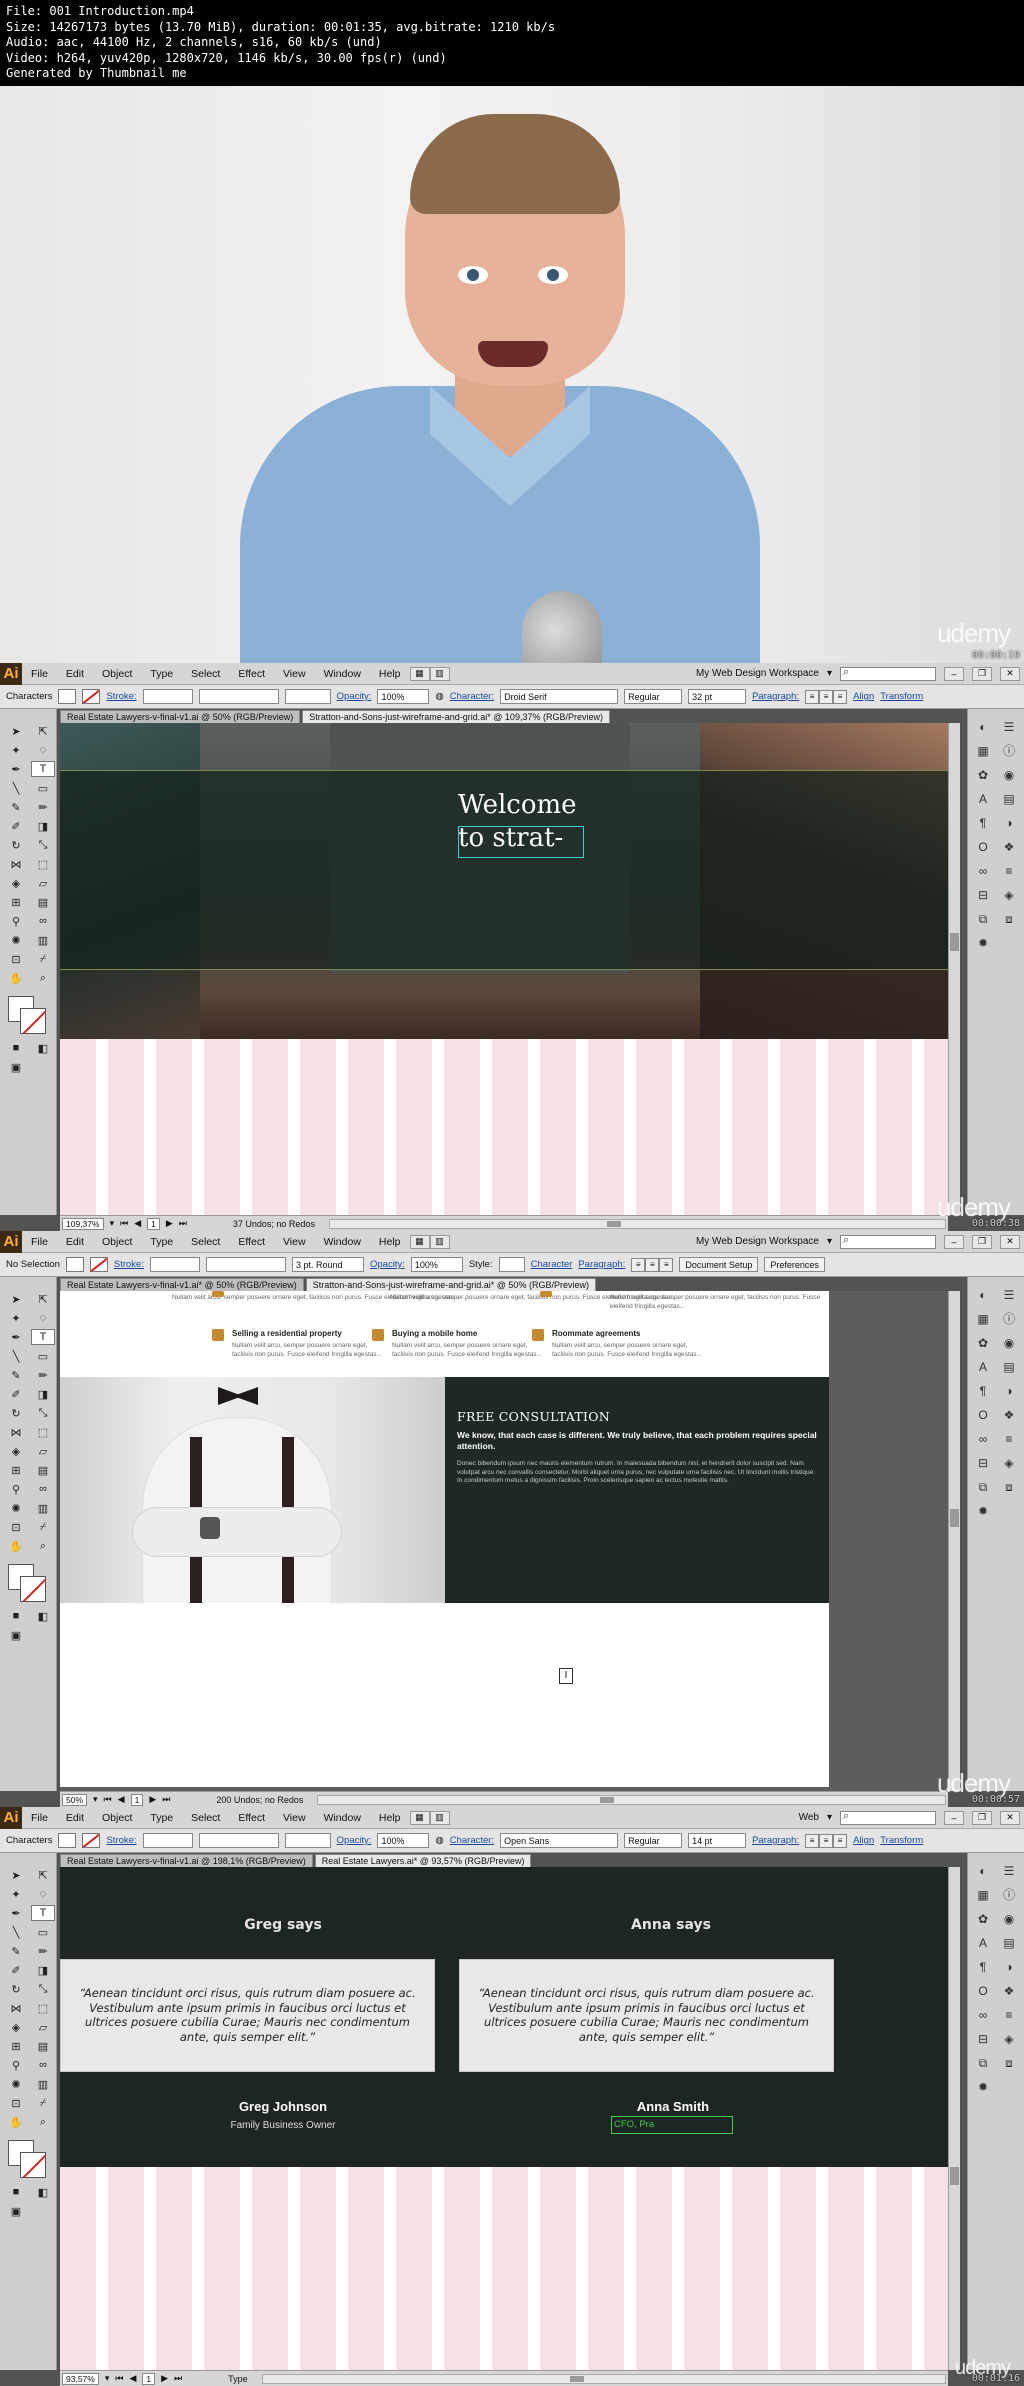 The height and width of the screenshot is (2386, 1024). What do you see at coordinates (91, 696) in the screenshot?
I see `stroke-swatch` at bounding box center [91, 696].